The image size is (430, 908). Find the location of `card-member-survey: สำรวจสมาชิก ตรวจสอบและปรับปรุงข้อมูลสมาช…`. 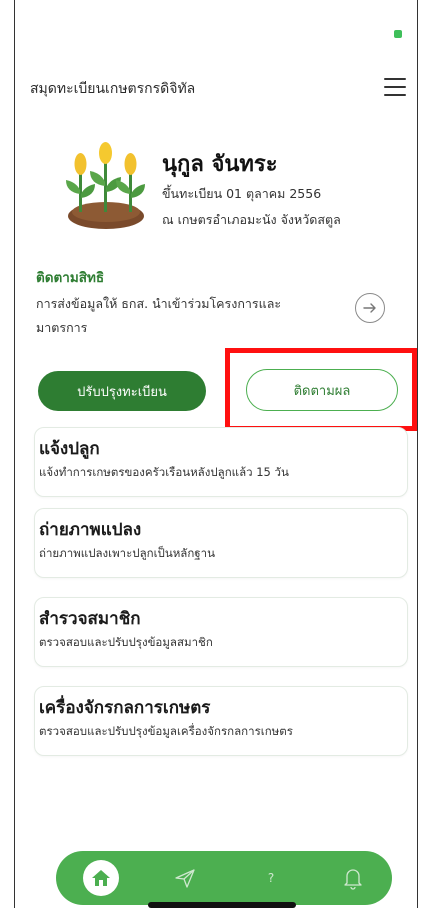

card-member-survey: สำรวจสมาชิก ตรวจสอบและปรับปรุงข้อมูลสมาช… is located at coordinates (221, 632).